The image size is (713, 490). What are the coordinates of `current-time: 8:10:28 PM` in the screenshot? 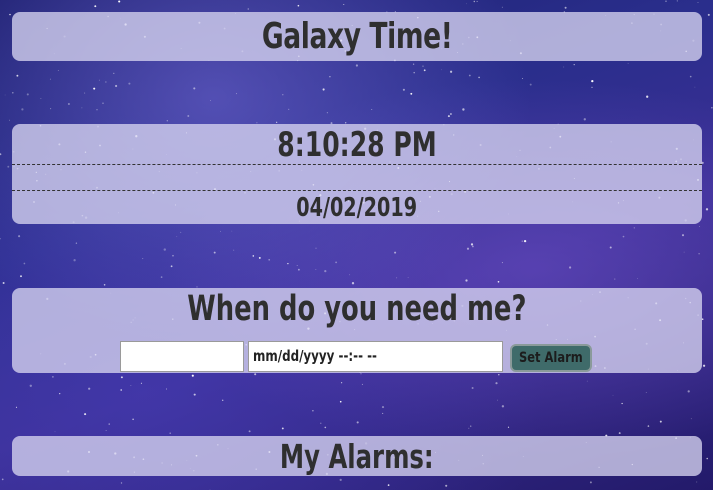 It's located at (357, 145).